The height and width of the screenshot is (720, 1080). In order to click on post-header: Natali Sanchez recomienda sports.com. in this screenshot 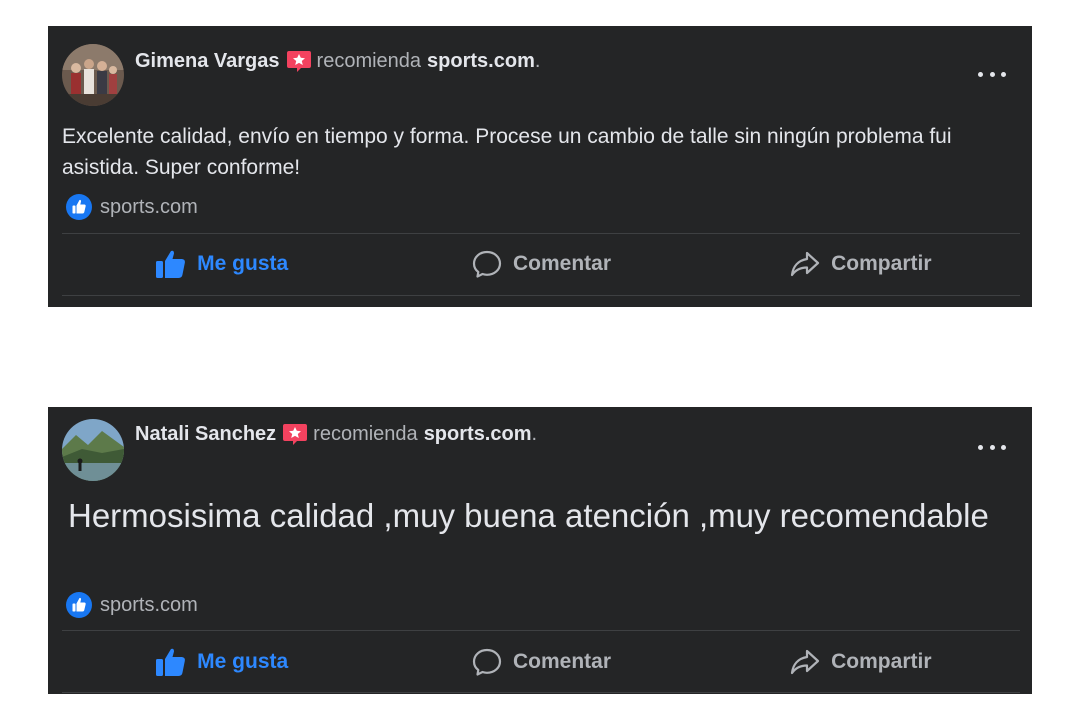, I will do `click(336, 434)`.